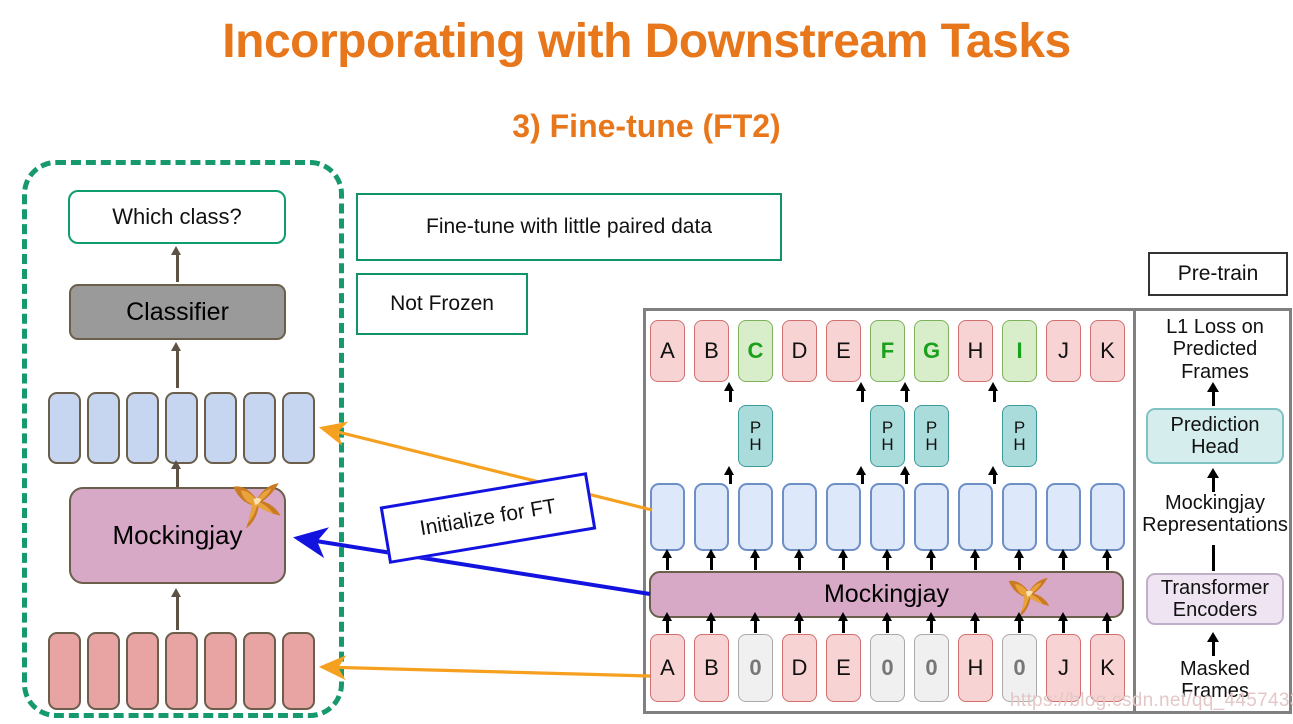  What do you see at coordinates (1215, 669) in the screenshot?
I see `legend-masked-frames-line-1: Masked` at bounding box center [1215, 669].